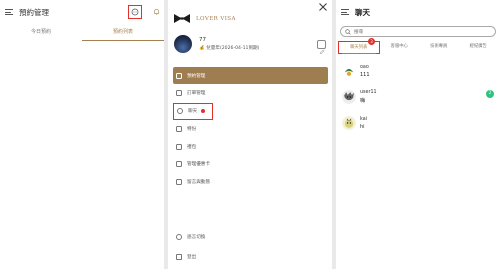 The width and height of the screenshot is (500, 269). Describe the element at coordinates (202, 40) in the screenshot. I see `user-name: 77` at that location.